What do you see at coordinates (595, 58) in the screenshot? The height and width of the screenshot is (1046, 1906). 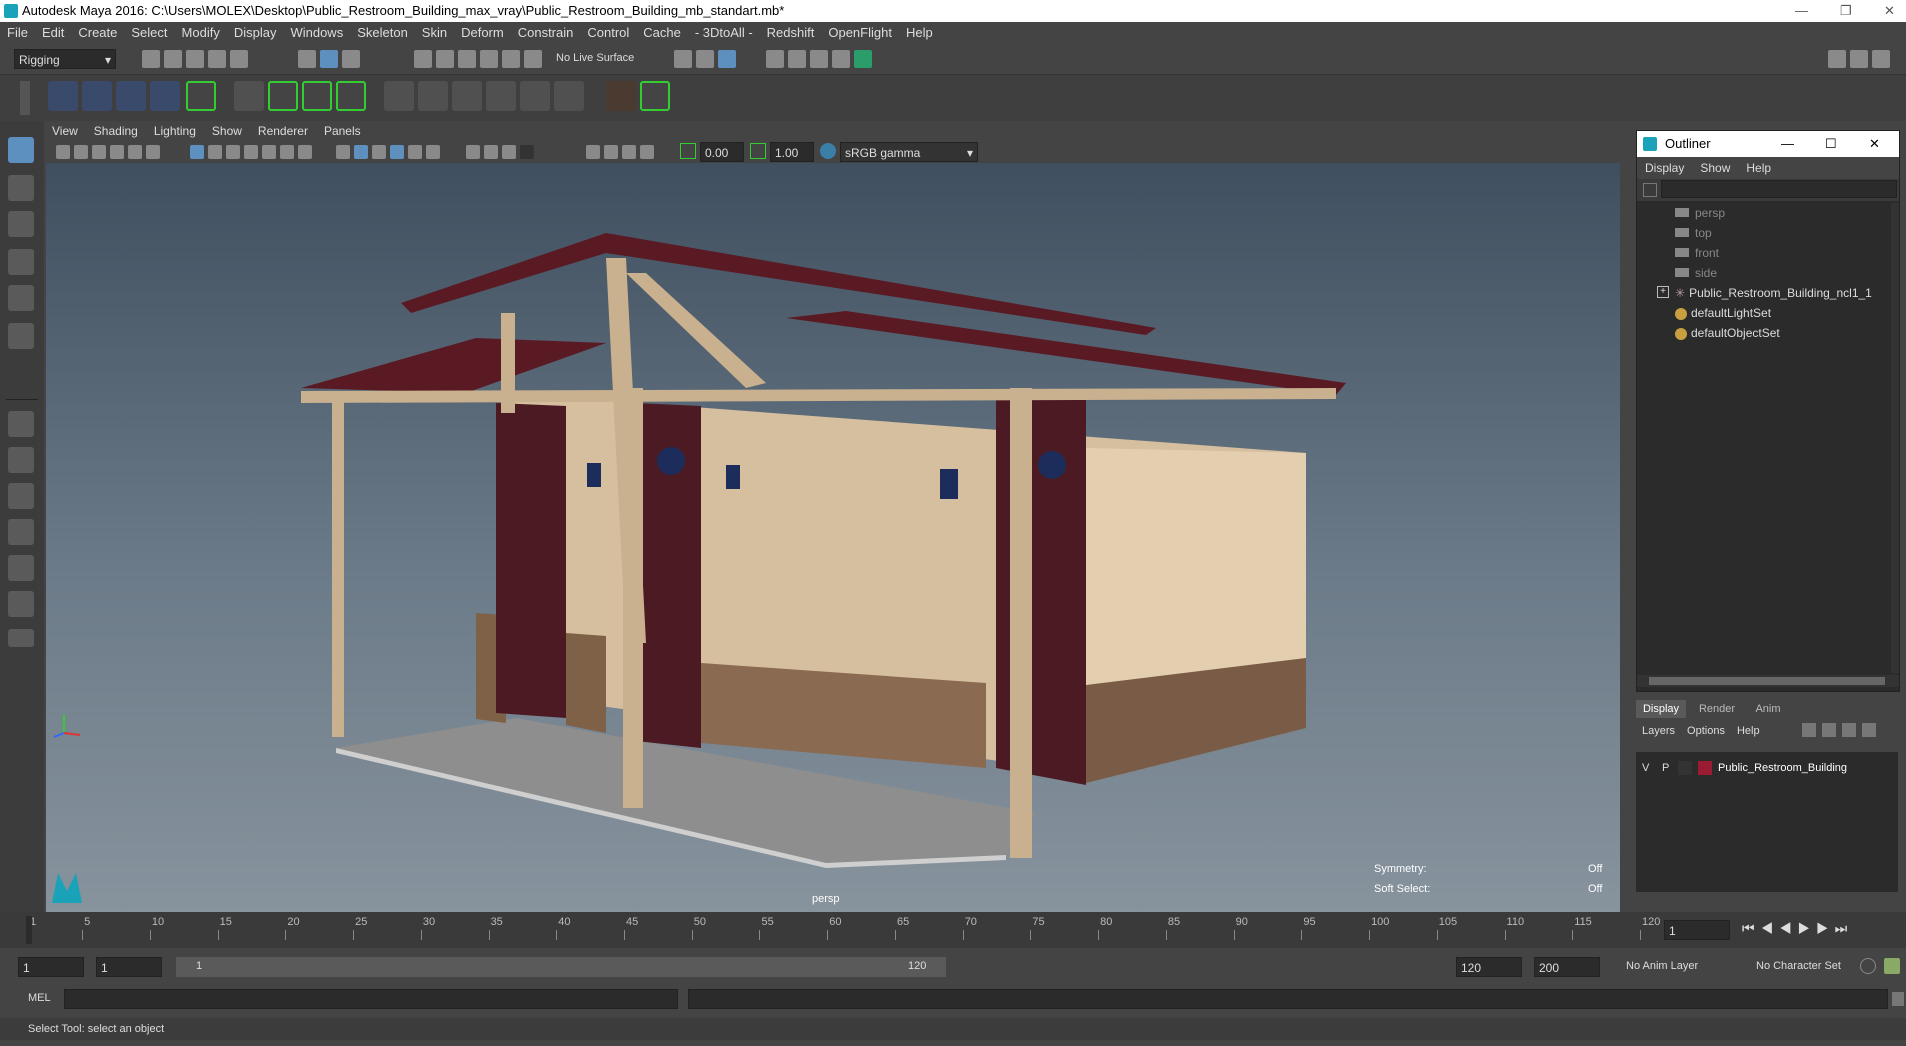 I see `live-surface-label: No Live Surface` at bounding box center [595, 58].